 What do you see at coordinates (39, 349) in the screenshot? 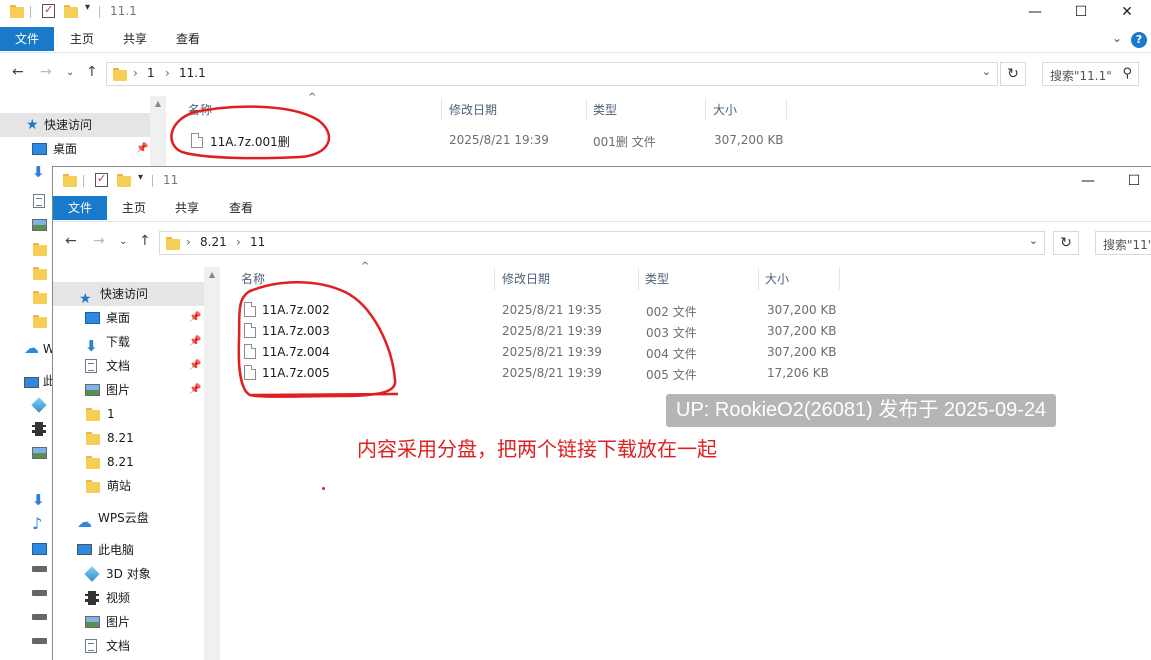
I see `nav-item-wps: ☁ W` at bounding box center [39, 349].